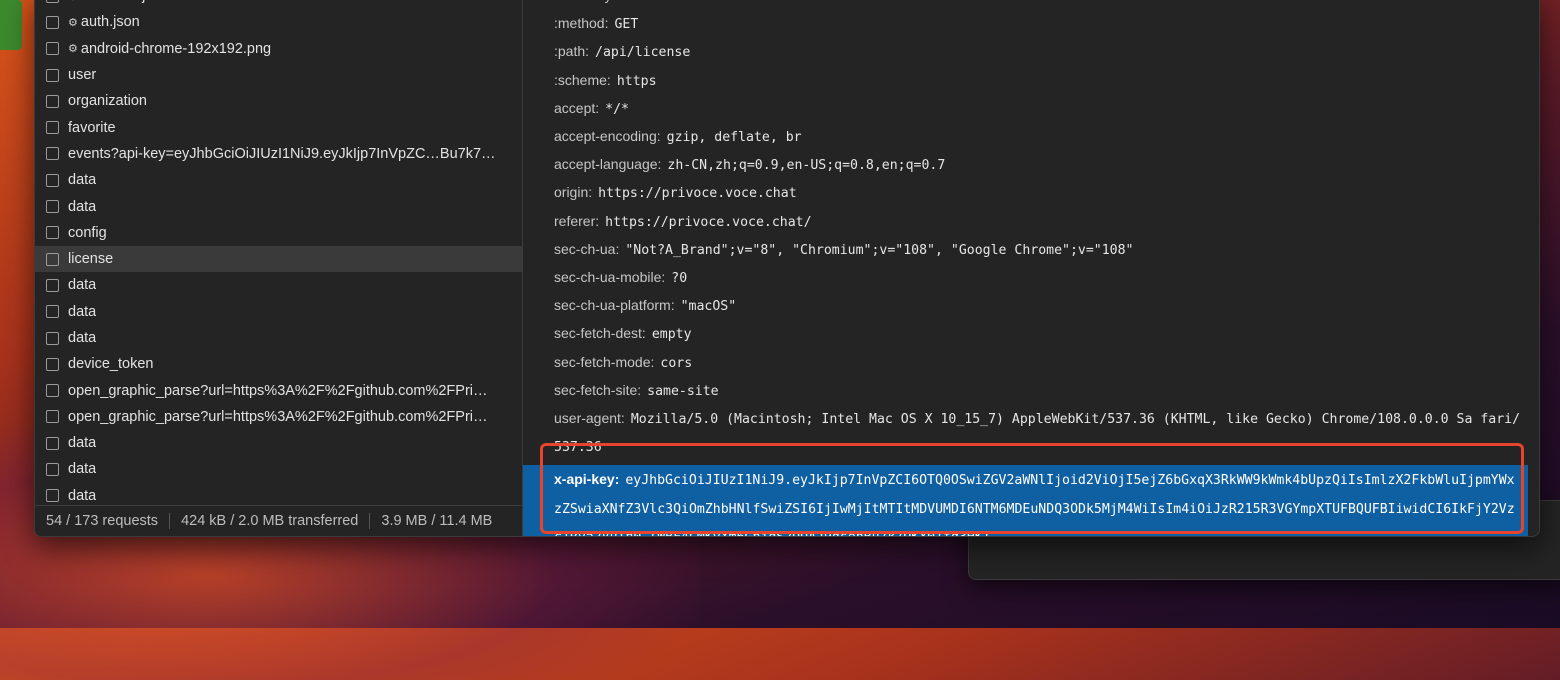 The height and width of the screenshot is (680, 1560). I want to click on request-name: config, so click(87, 232).